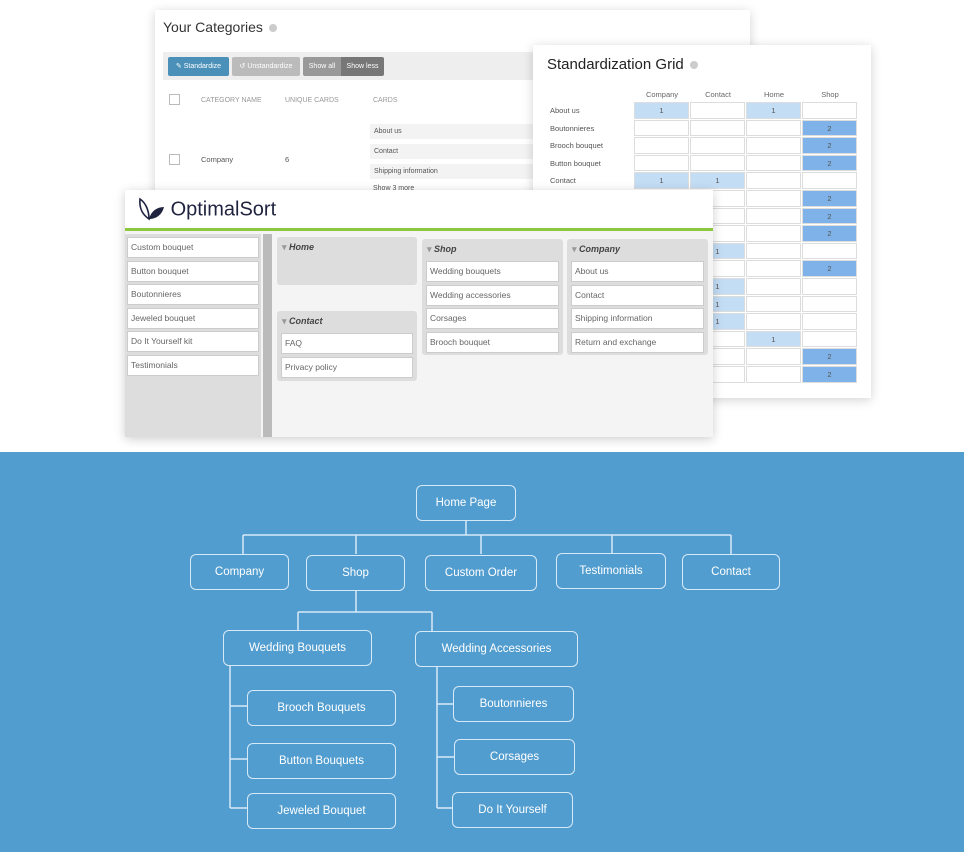  What do you see at coordinates (514, 757) in the screenshot?
I see `node-accessory-child: Corsages` at bounding box center [514, 757].